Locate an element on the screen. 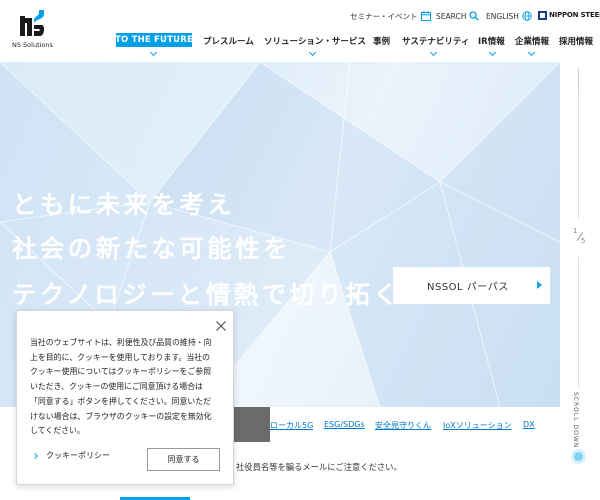  tag-dx: DX is located at coordinates (529, 424).